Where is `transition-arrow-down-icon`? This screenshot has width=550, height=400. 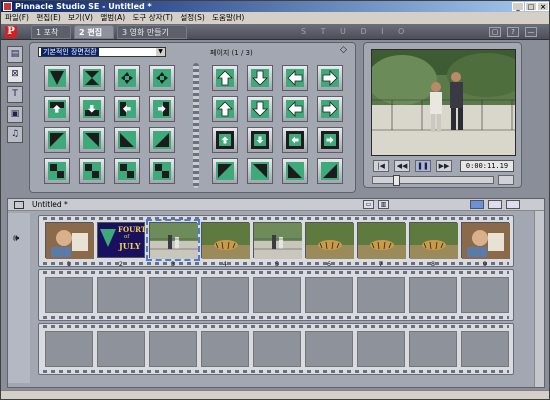
transition-arrow-down-icon is located at coordinates (260, 78).